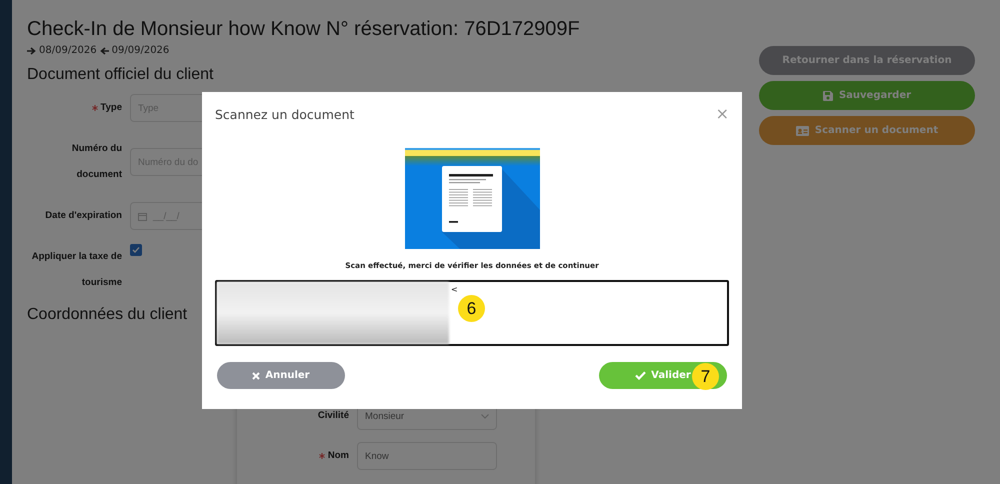  I want to click on calendar-icon, so click(142, 216).